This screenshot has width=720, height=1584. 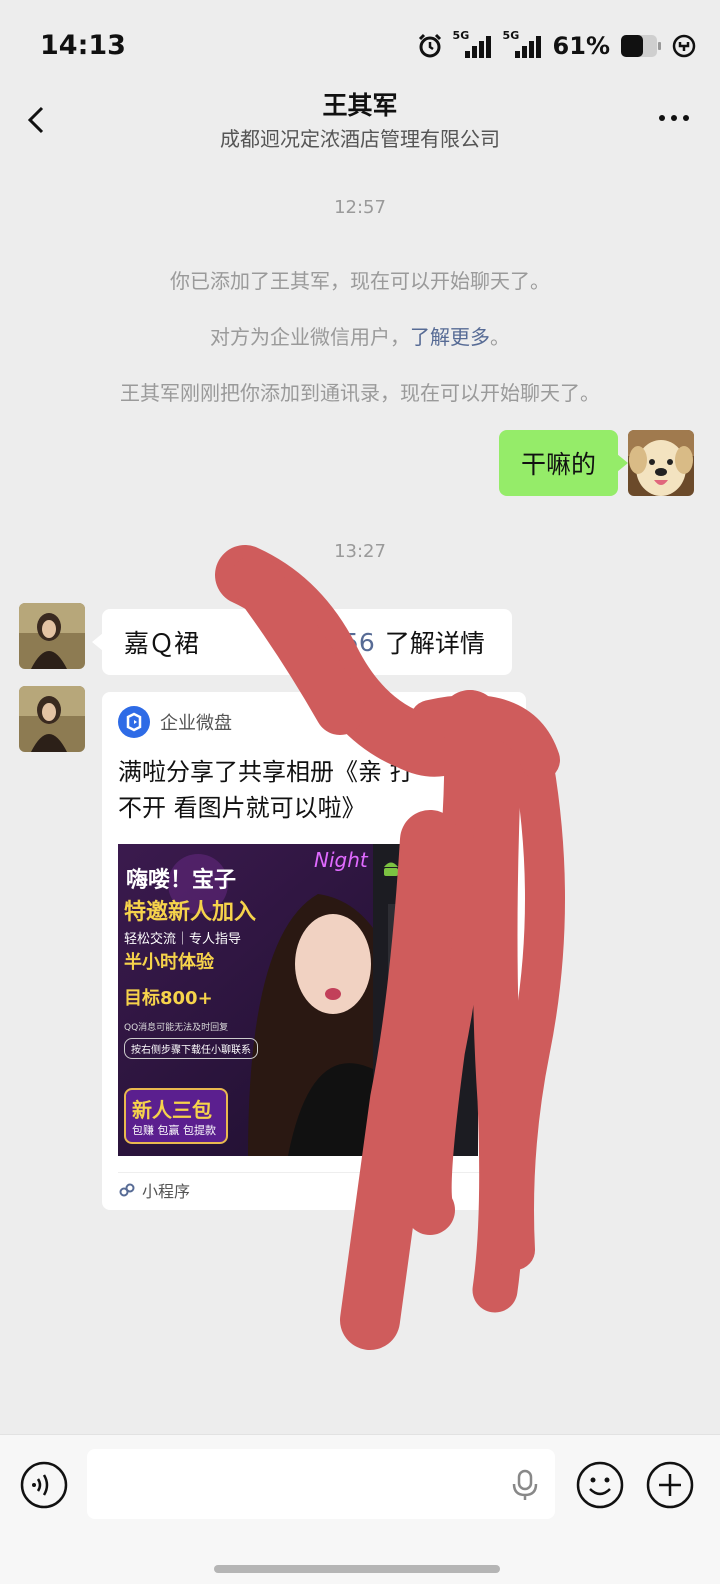 I want to click on poster-badge-title: 新人三包, so click(x=172, y=1110).